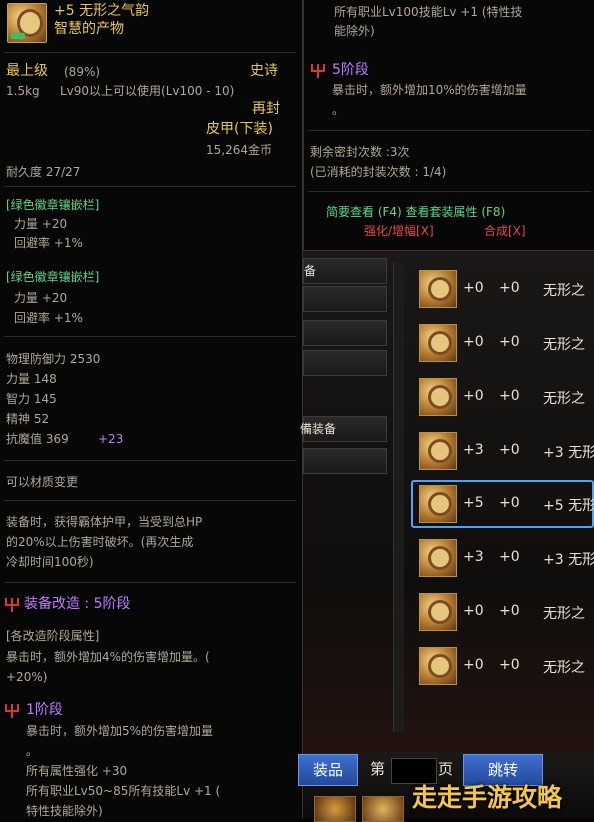 Image resolution: width=594 pixels, height=822 pixels. Describe the element at coordinates (239, 129) in the screenshot. I see `item-type: 皮甲(下装)` at that location.